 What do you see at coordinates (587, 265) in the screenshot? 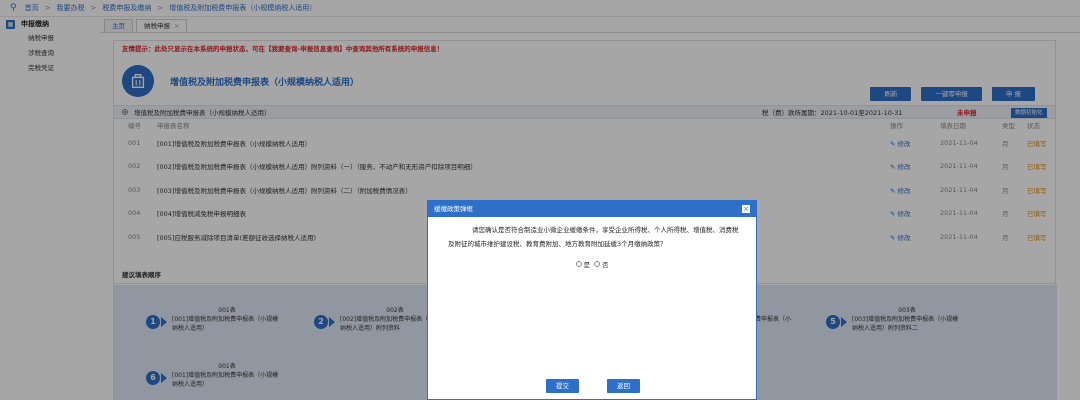
I see `option-yes-label: 是` at bounding box center [587, 265].